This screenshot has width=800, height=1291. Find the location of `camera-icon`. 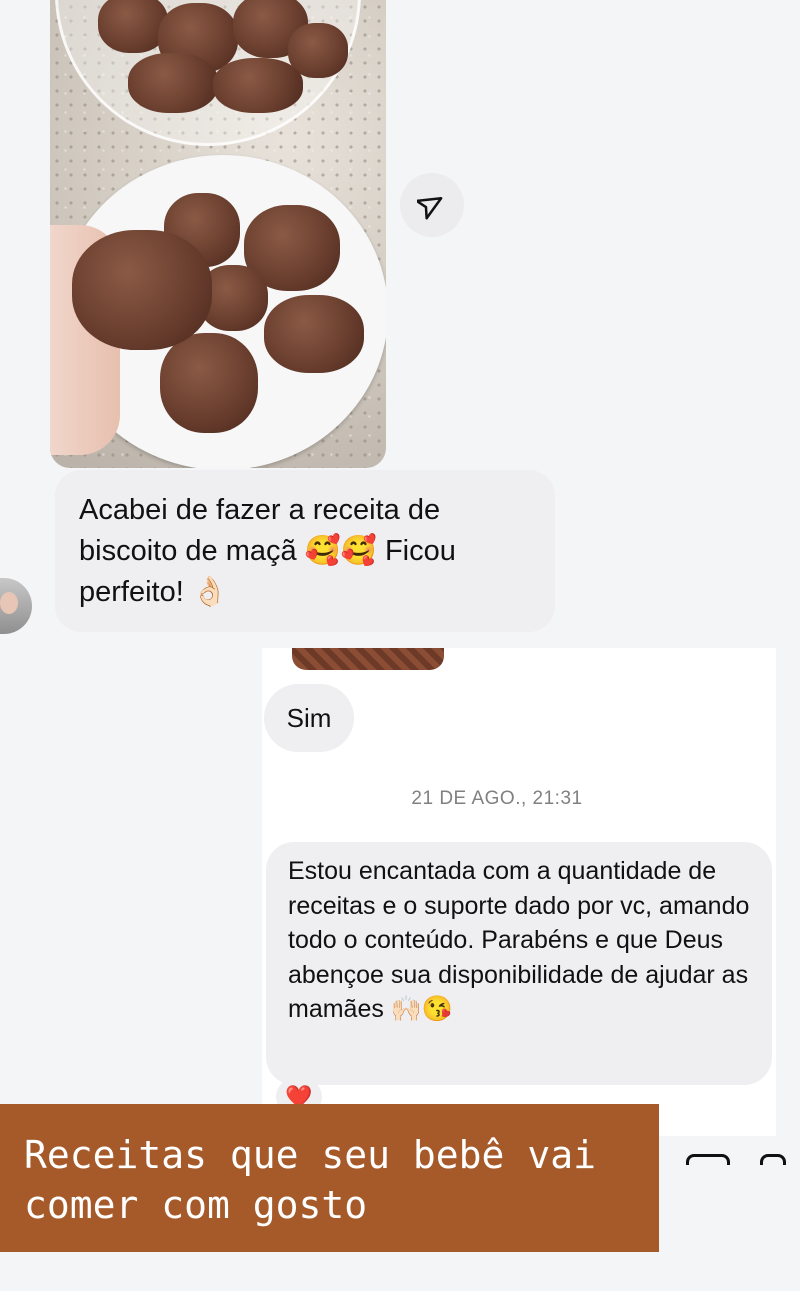

camera-icon is located at coordinates (708, 1159).